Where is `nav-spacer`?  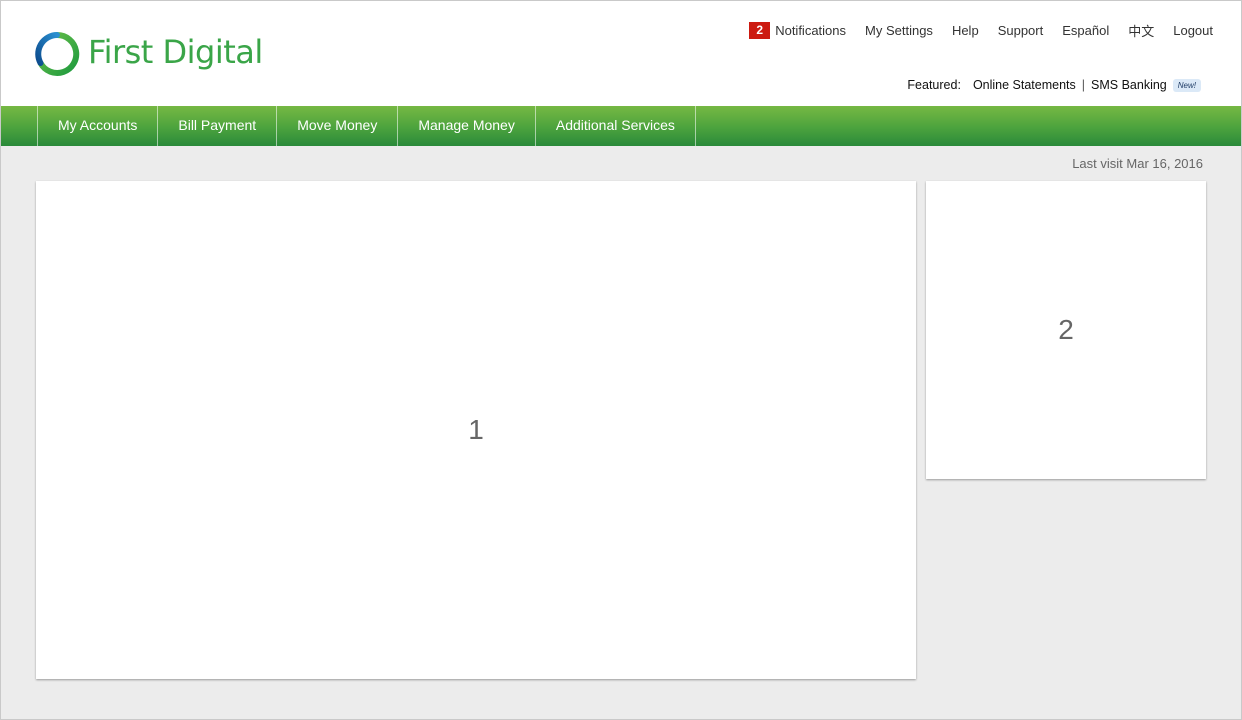 nav-spacer is located at coordinates (19, 126).